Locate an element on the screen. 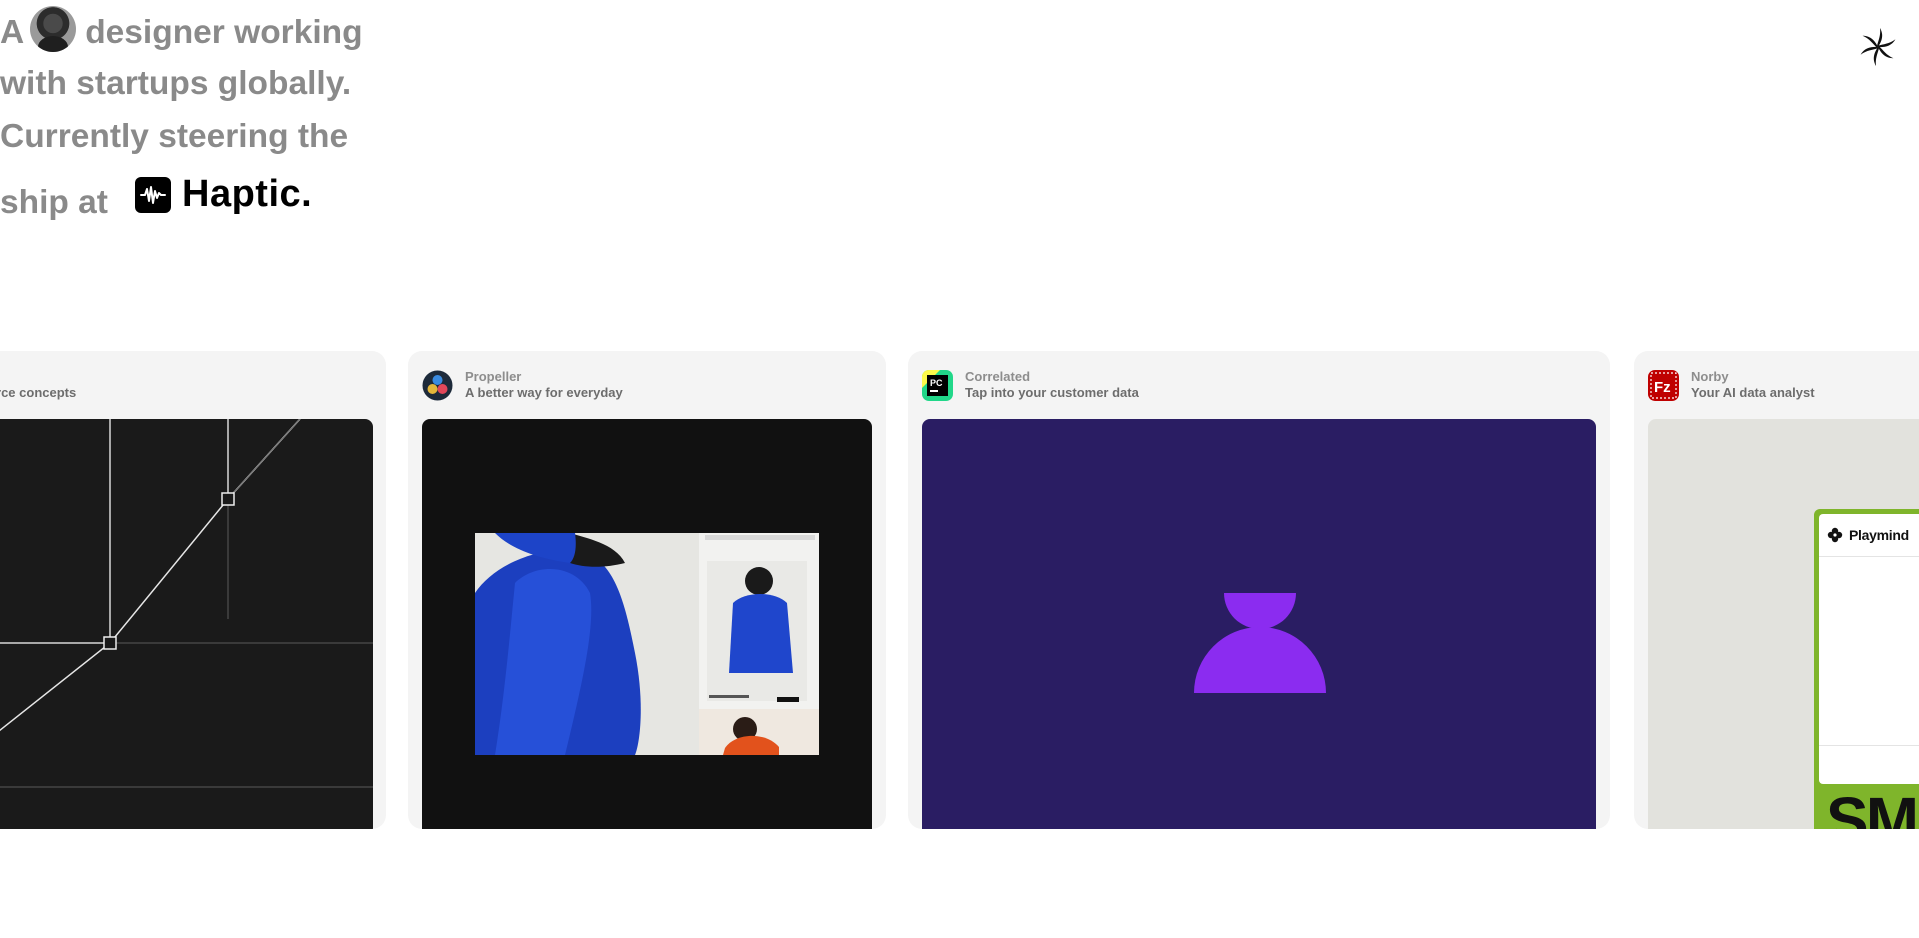  company-name: Haptic. is located at coordinates (247, 194).